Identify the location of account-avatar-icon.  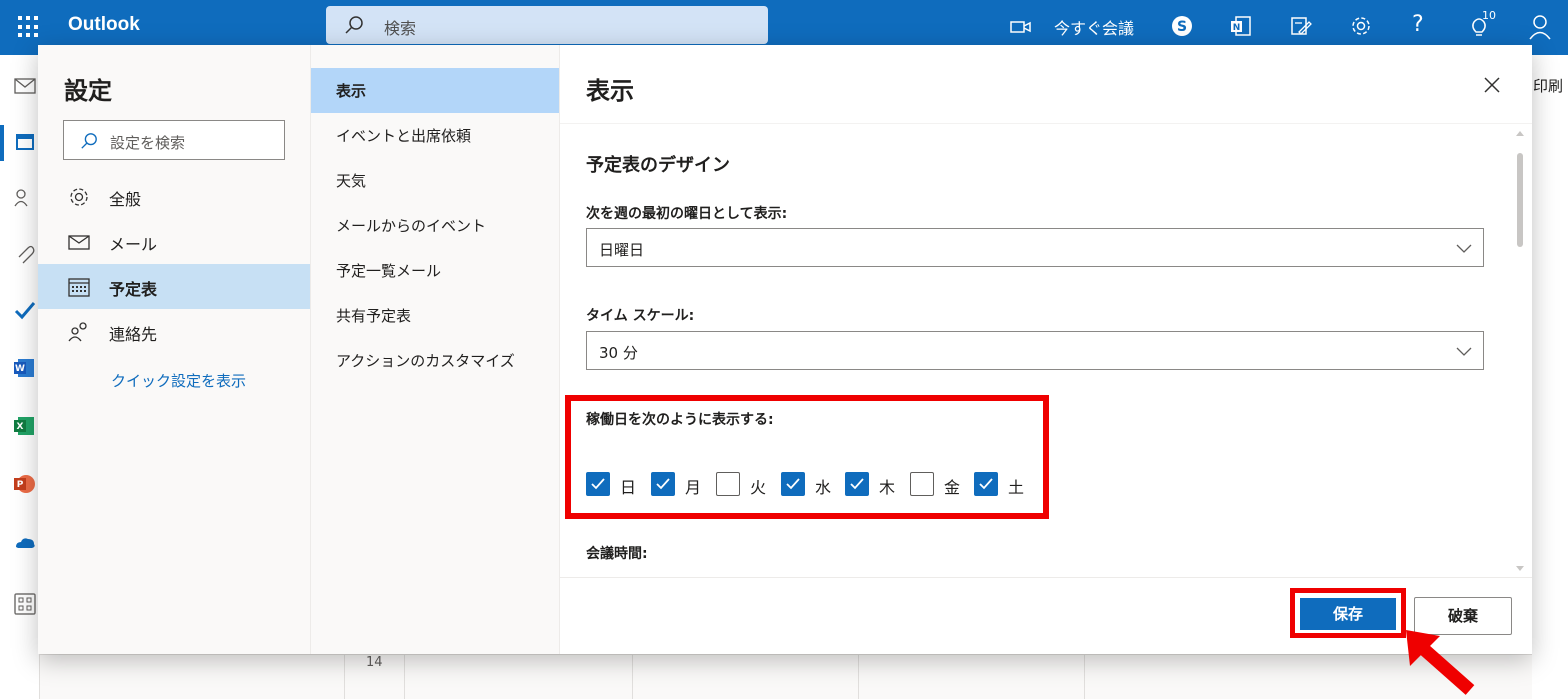
(1540, 27).